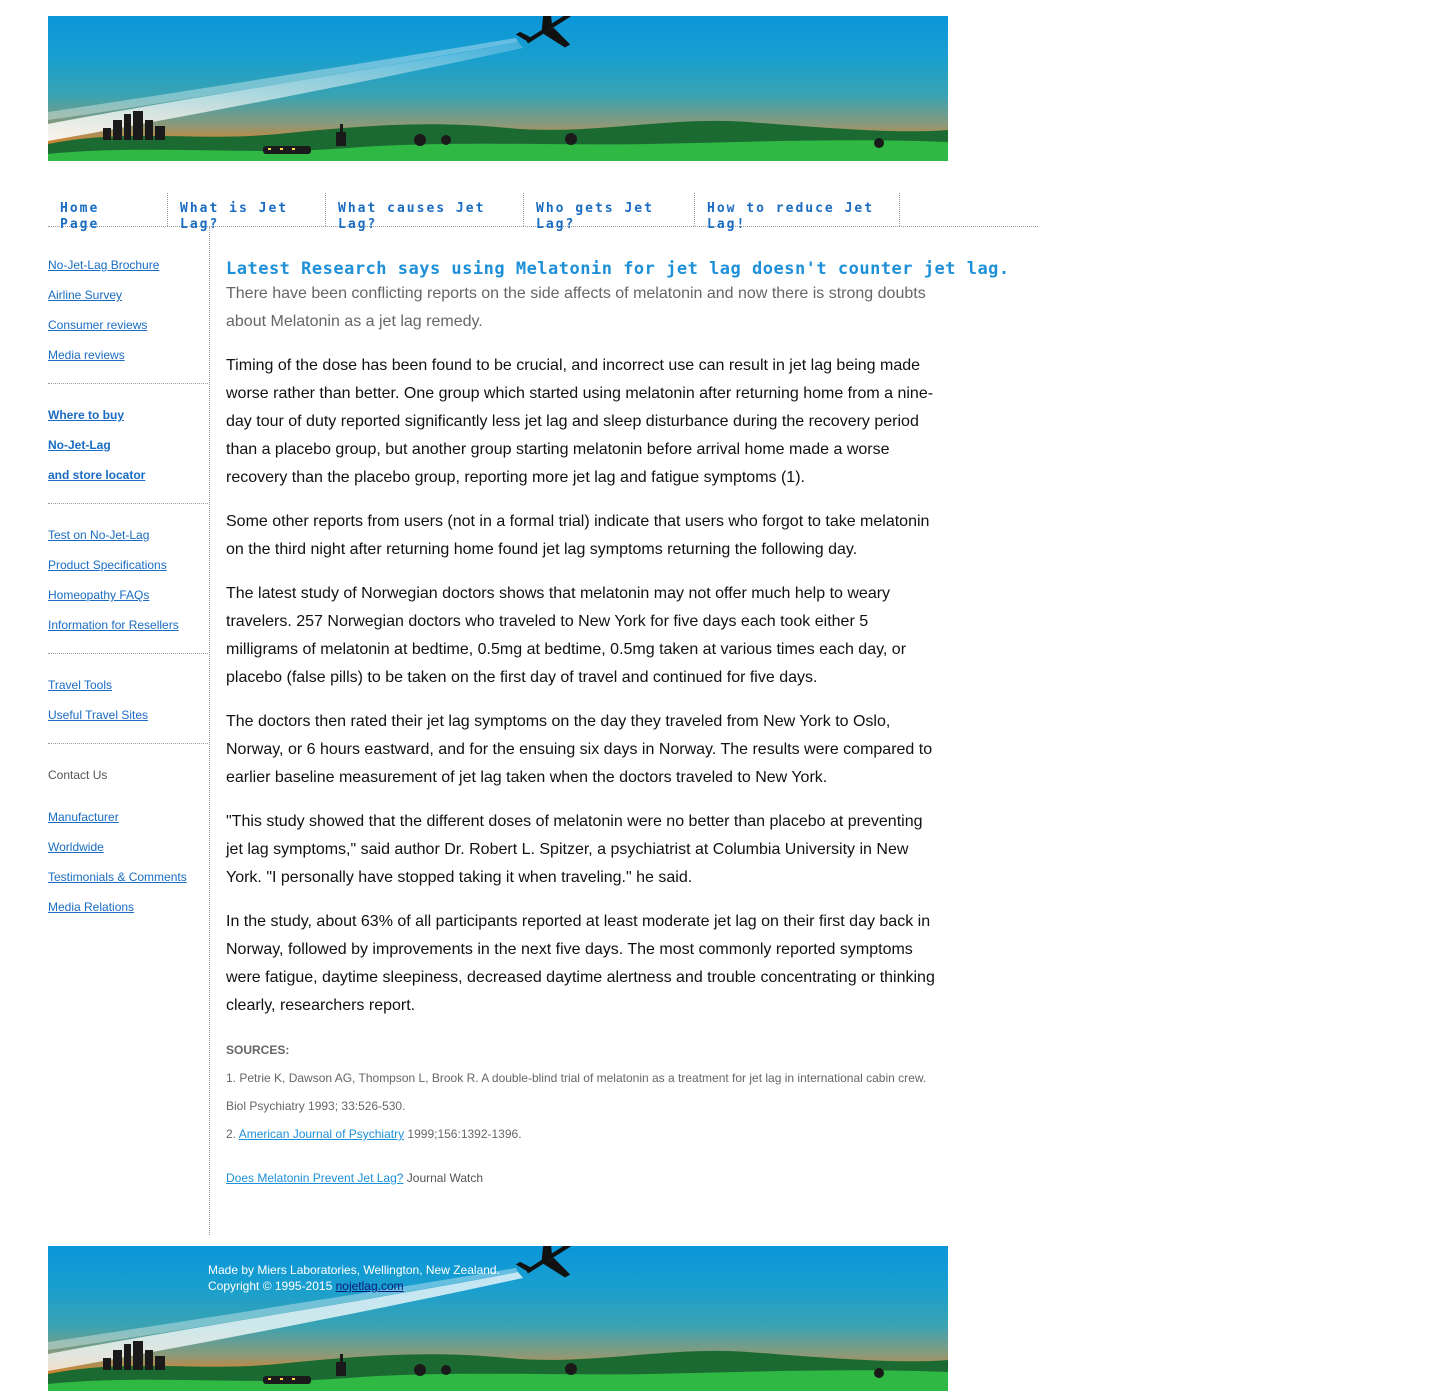 The image size is (1456, 1391). Describe the element at coordinates (98, 595) in the screenshot. I see `sidebar-link-homeopathy-faqs: Homeopathy FAQs` at that location.